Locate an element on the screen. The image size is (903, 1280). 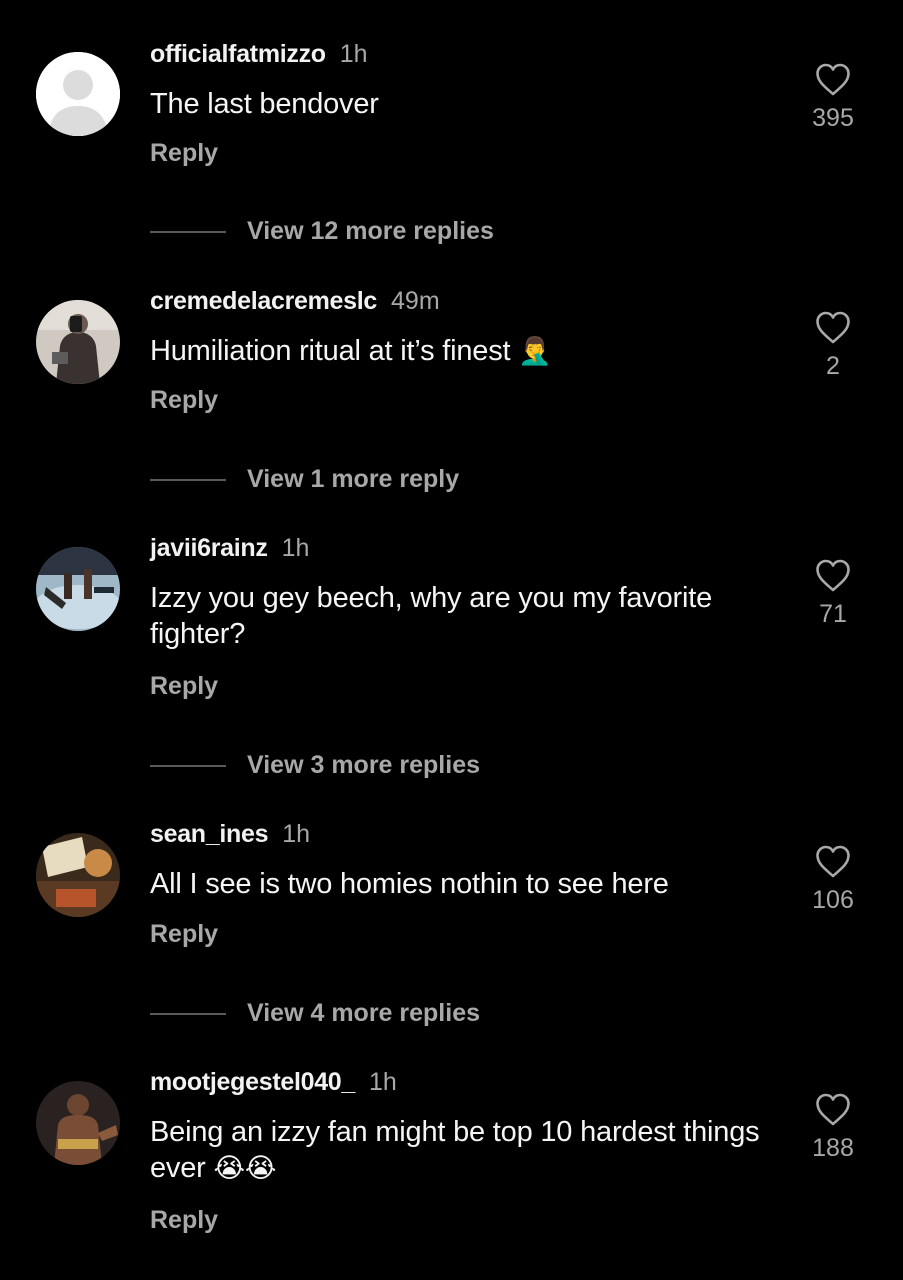
crying-face-emoji: 😭😭 is located at coordinates (245, 1168).